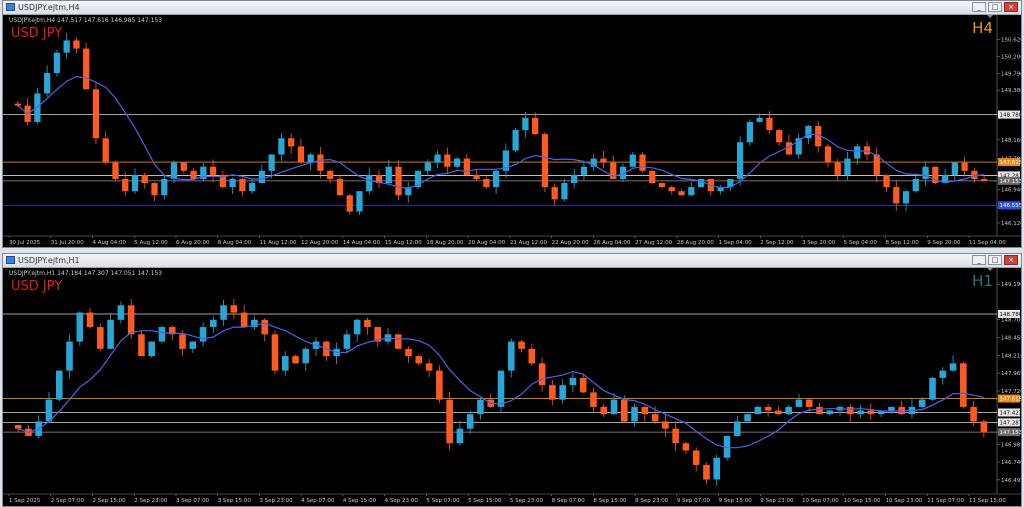  Describe the element at coordinates (777, 501) in the screenshot. I see `time-tick-label: 9 Sep 23:00` at that location.